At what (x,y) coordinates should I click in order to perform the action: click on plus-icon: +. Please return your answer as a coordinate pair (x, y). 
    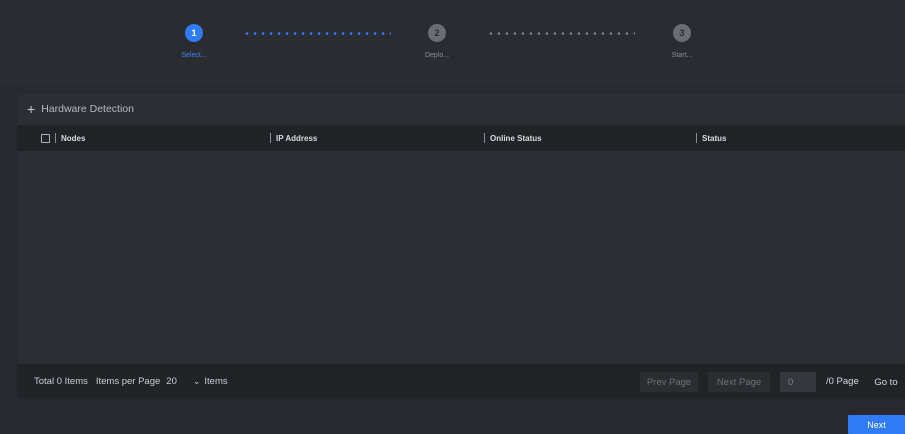
    Looking at the image, I should click on (31, 109).